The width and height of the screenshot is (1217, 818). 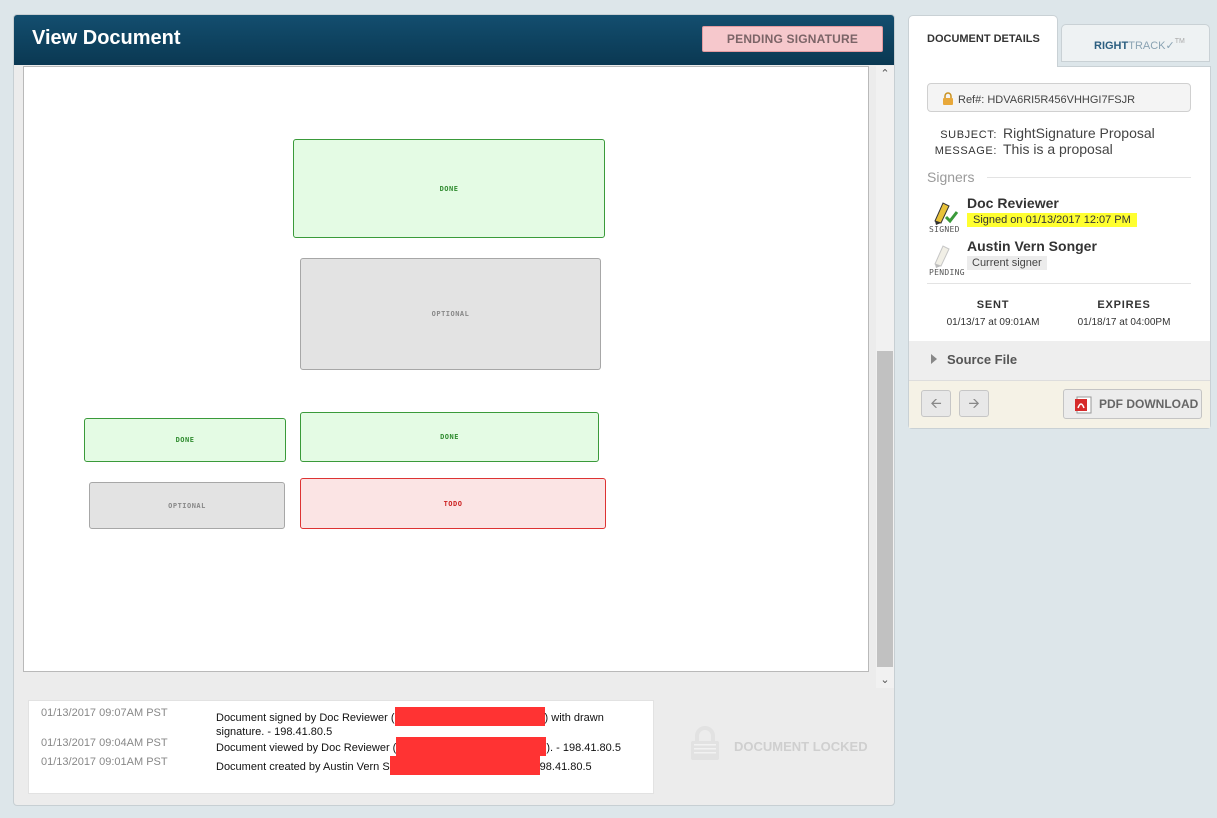 I want to click on source-file-toggle: Source File, so click(x=1059, y=360).